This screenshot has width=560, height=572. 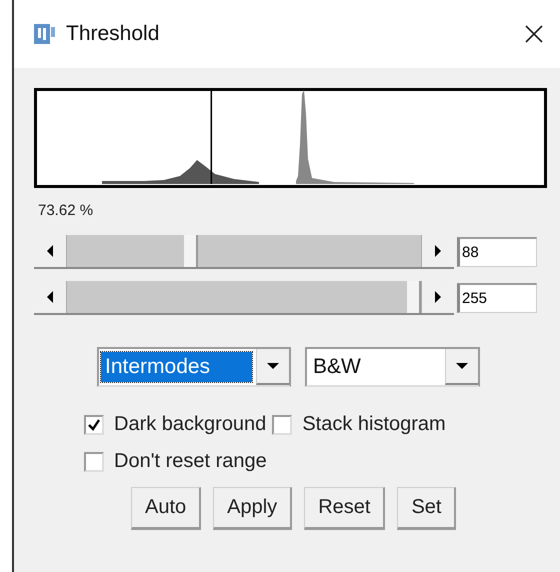 What do you see at coordinates (497, 252) in the screenshot?
I see `value-field: 88` at bounding box center [497, 252].